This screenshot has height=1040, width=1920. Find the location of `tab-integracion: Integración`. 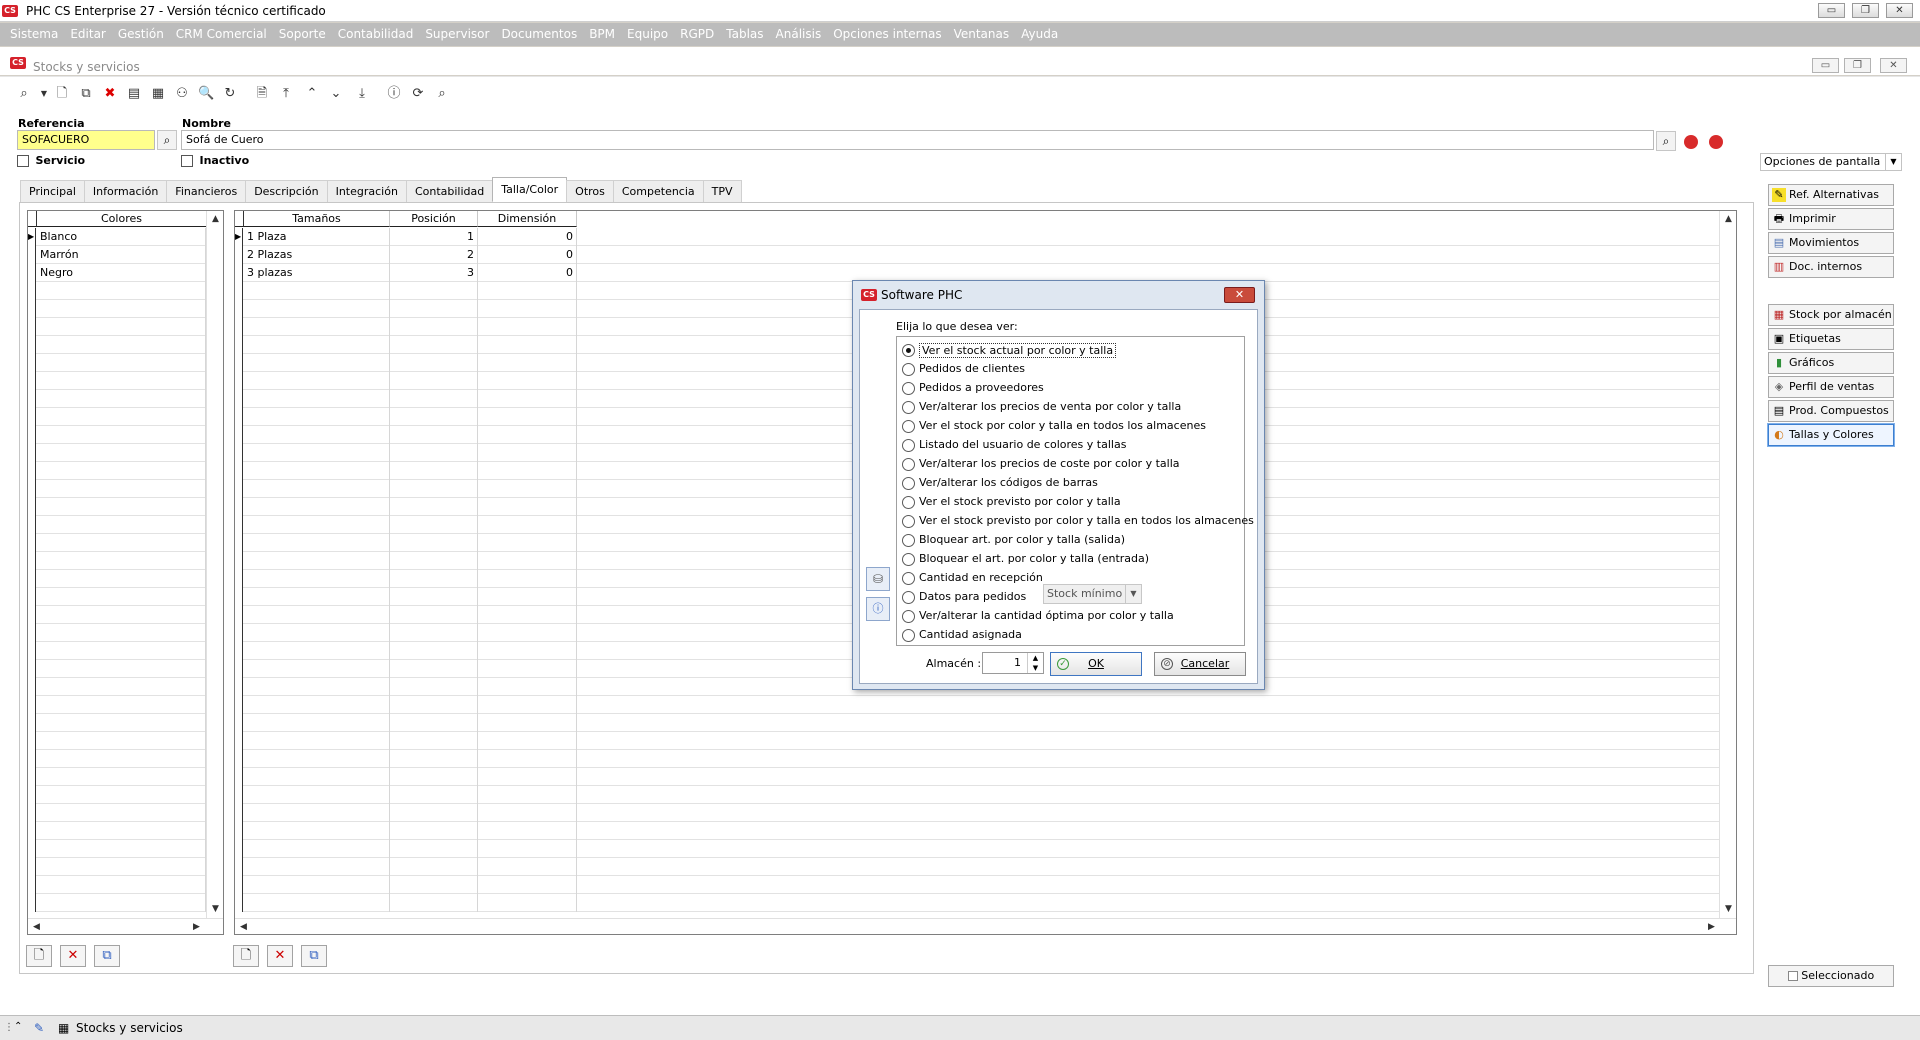

tab-integracion: Integración is located at coordinates (366, 191).